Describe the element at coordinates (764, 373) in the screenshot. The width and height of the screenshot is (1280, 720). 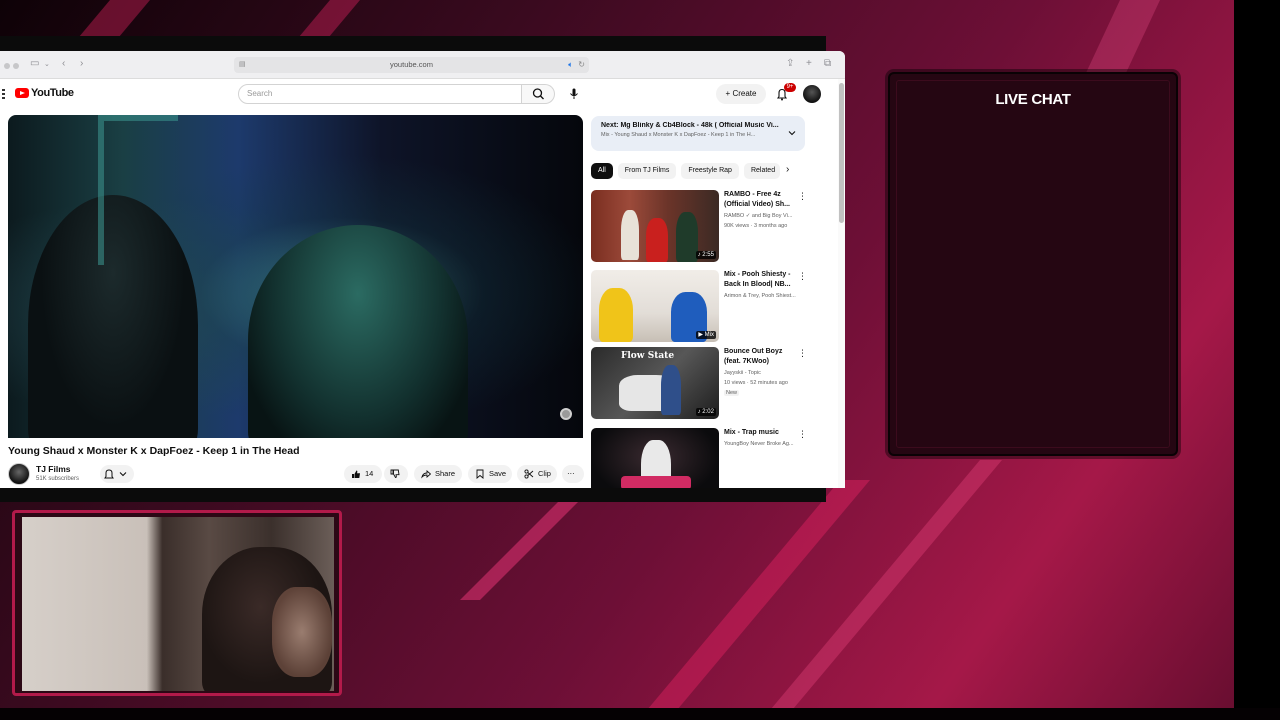
I see `recommendation-channel: Jayyskii - Topic` at that location.